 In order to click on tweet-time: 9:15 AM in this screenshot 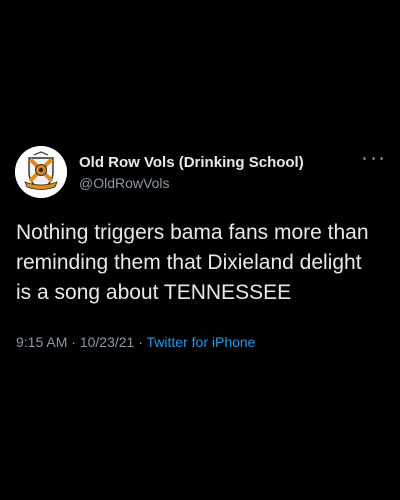, I will do `click(41, 342)`.